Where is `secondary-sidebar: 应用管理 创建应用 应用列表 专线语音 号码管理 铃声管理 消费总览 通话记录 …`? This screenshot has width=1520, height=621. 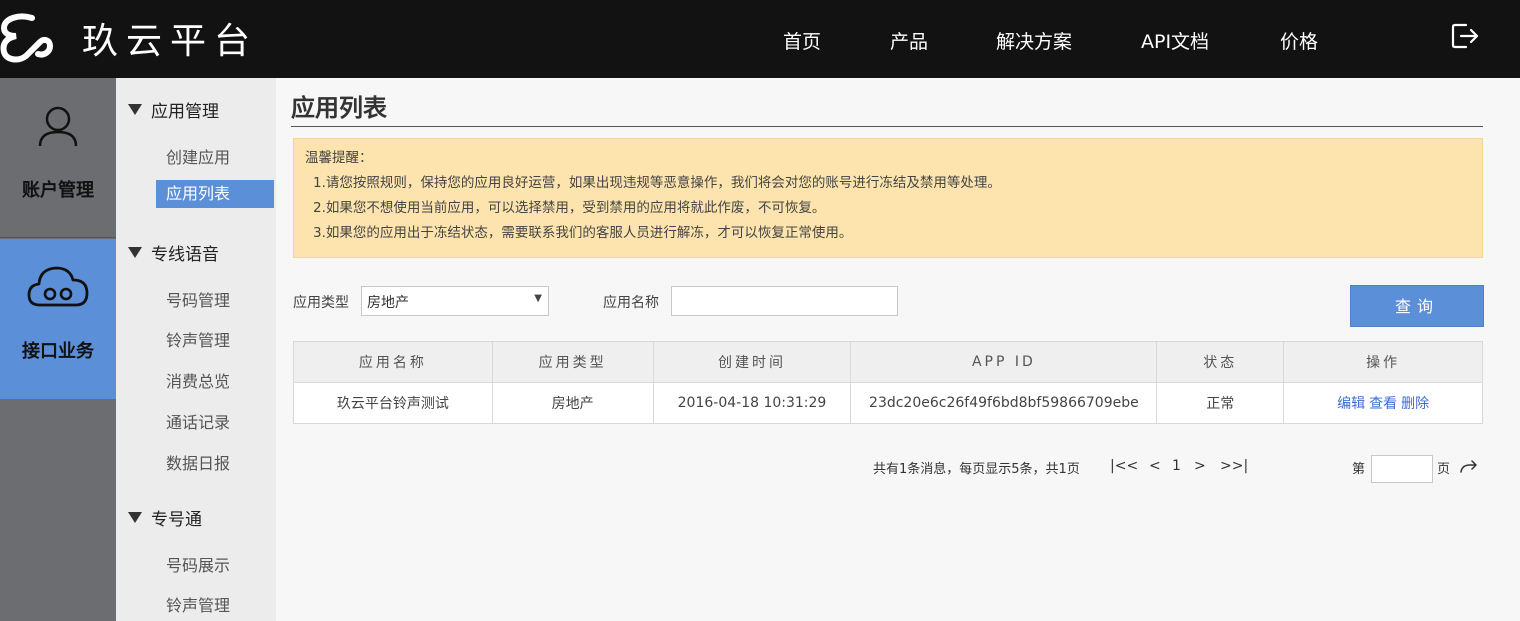
secondary-sidebar: 应用管理 创建应用 应用列表 专线语音 号码管理 铃声管理 消费总览 通话记录 … is located at coordinates (196, 349).